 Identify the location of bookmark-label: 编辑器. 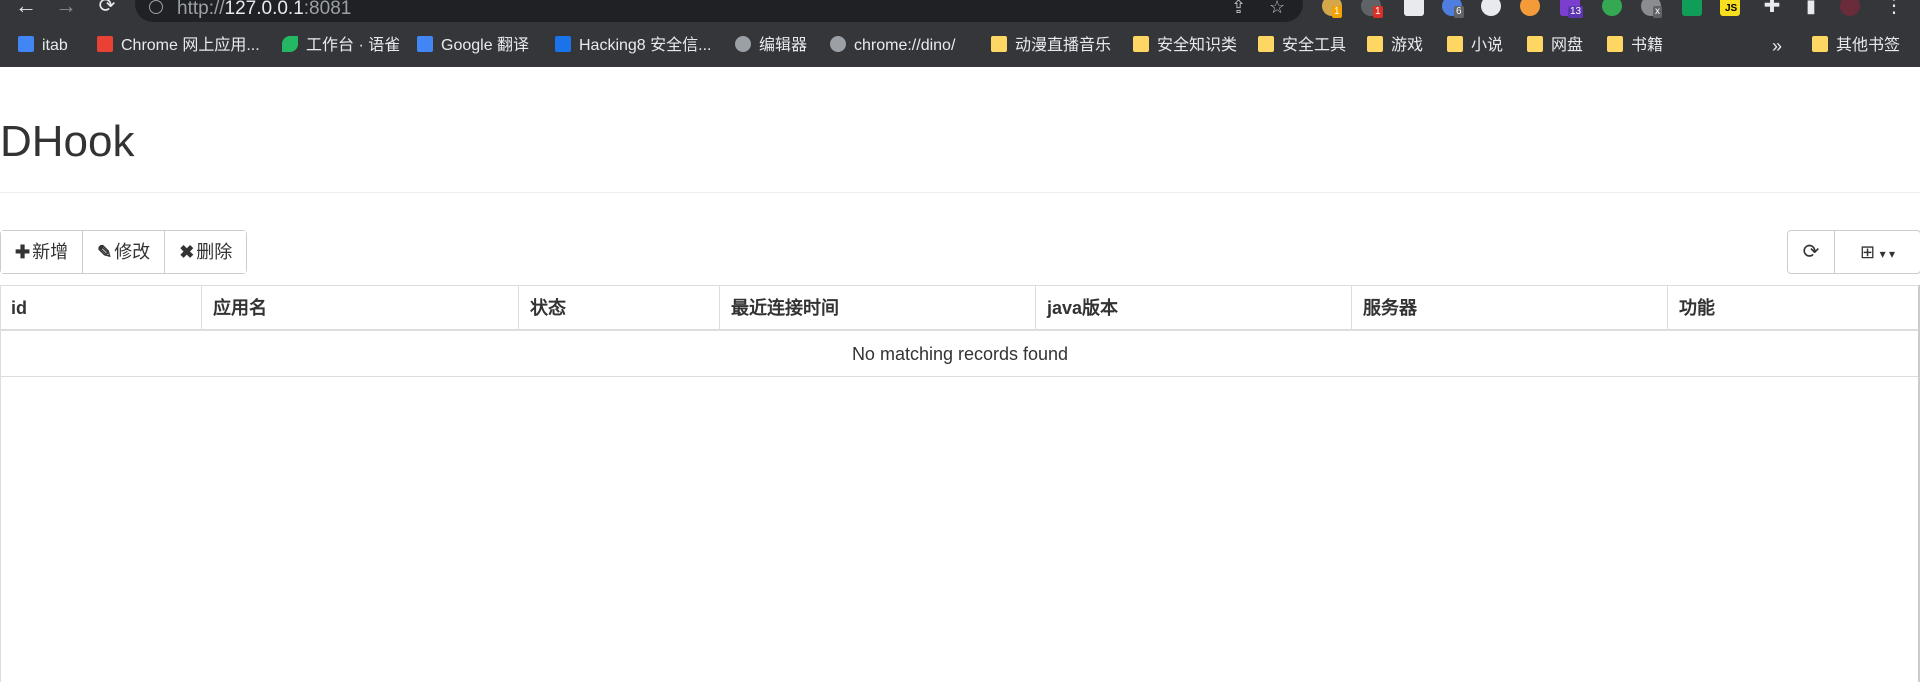
(783, 45).